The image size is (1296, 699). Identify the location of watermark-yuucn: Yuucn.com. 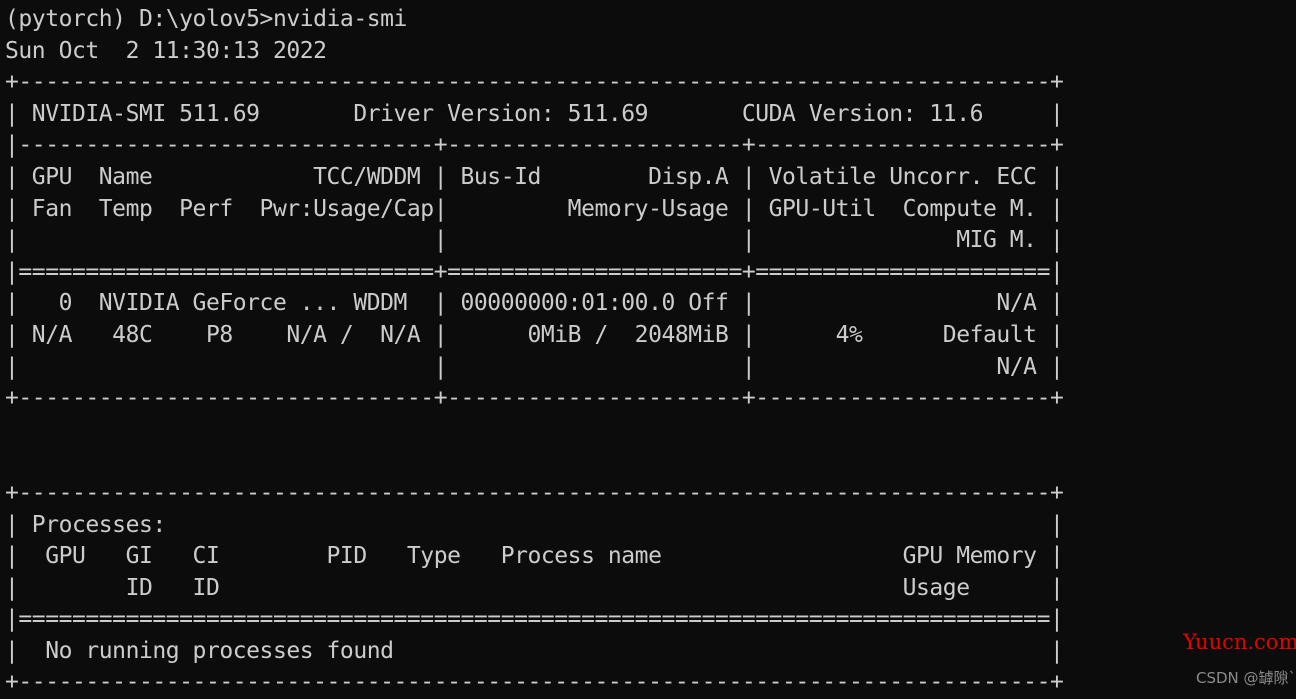
(1239, 642).